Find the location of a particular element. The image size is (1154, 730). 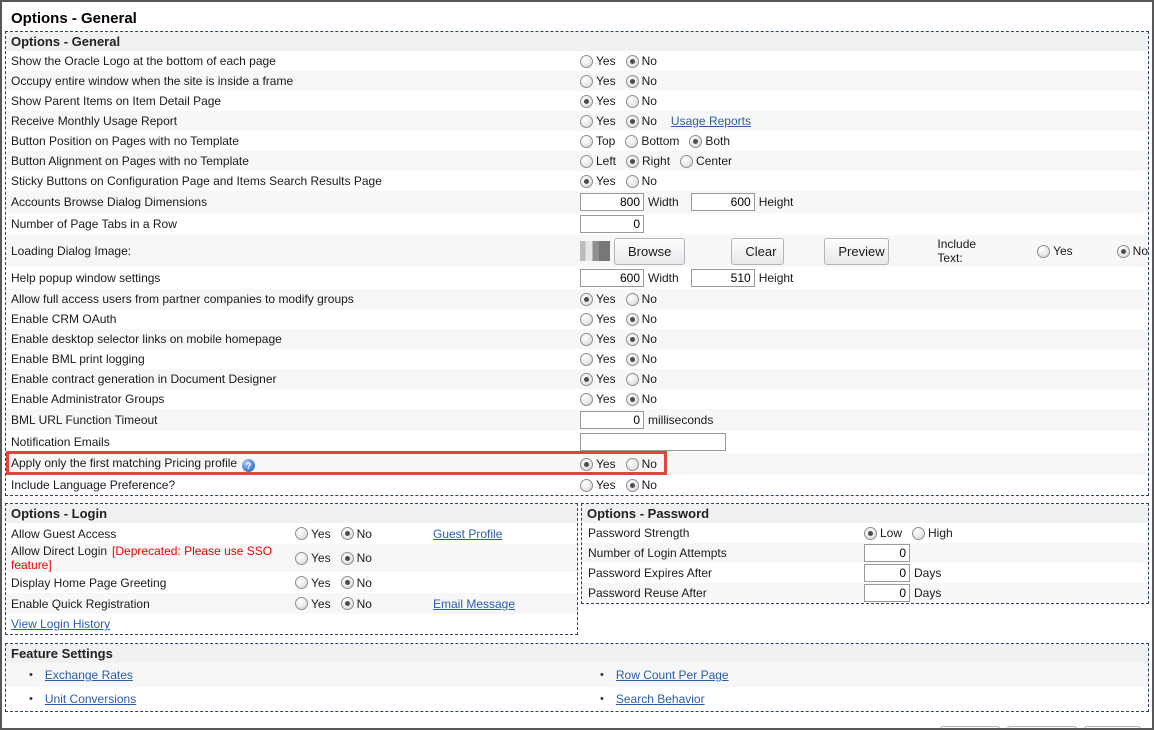

center-radio is located at coordinates (687, 161).